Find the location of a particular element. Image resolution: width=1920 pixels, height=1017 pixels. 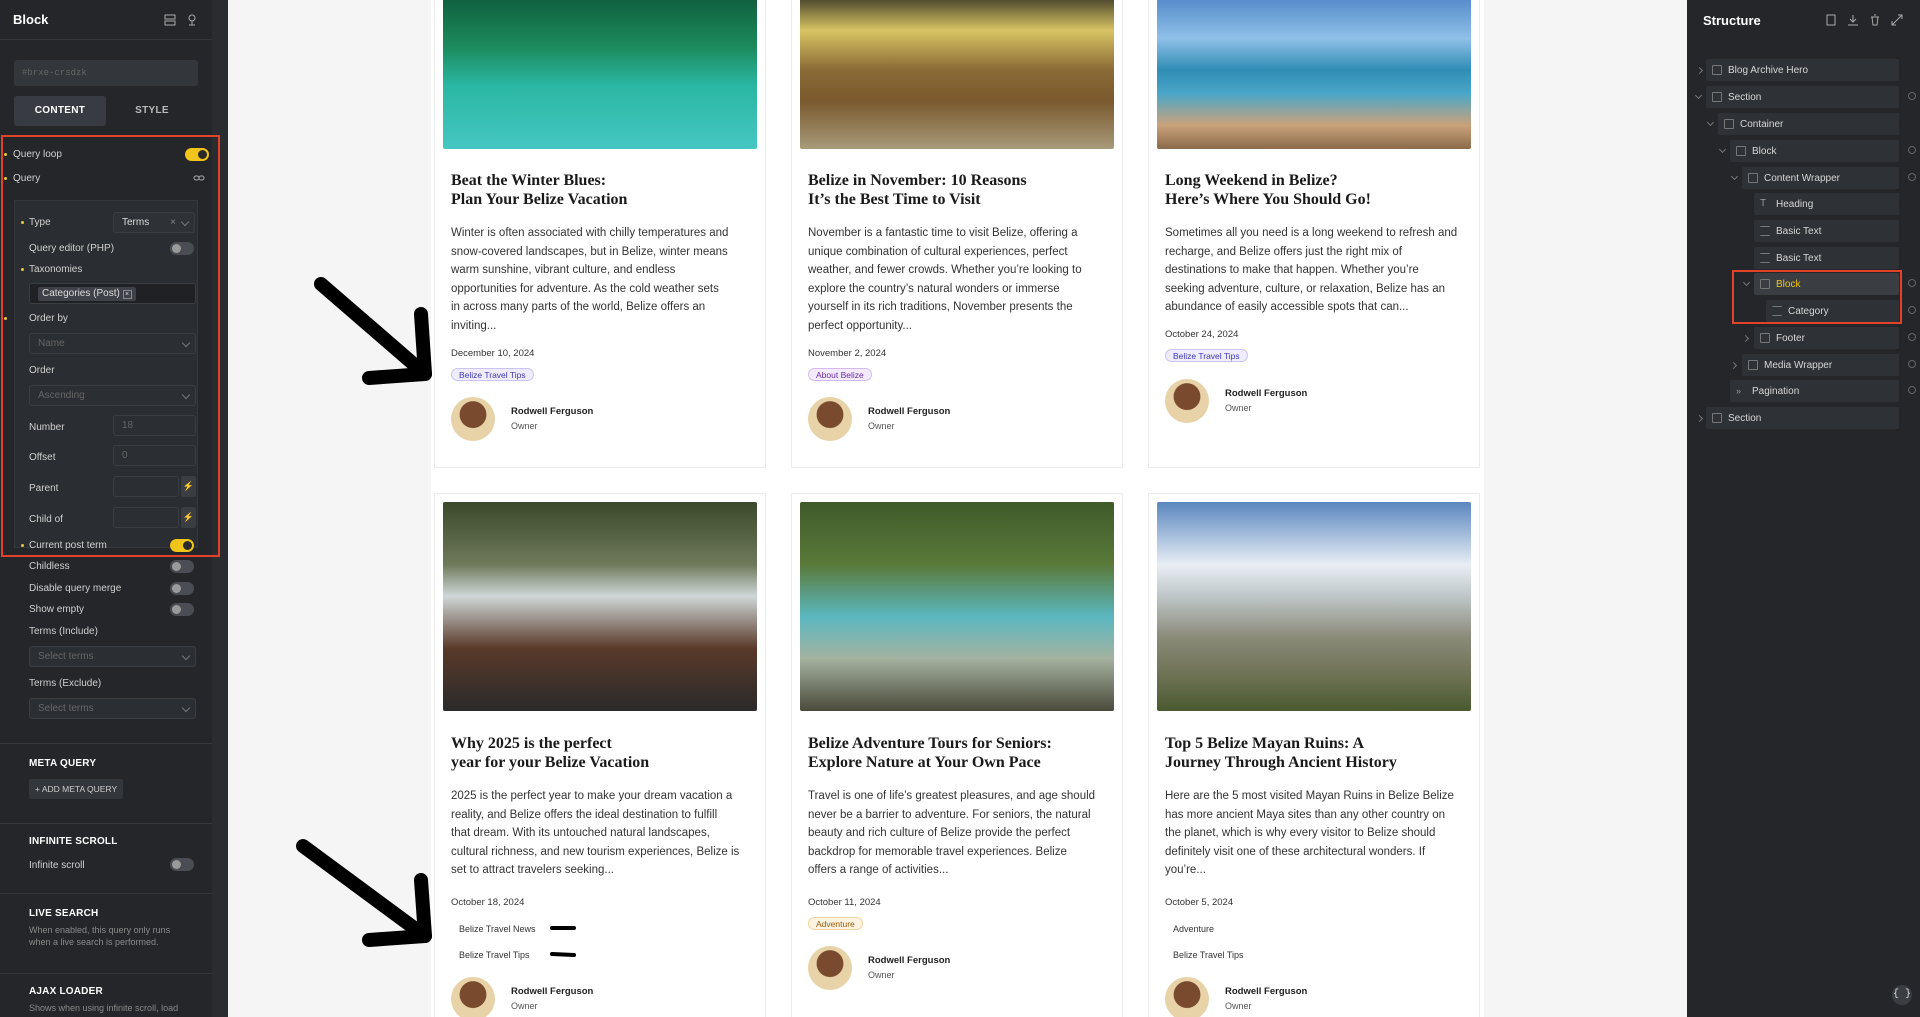

post-date: November 2, 2024 is located at coordinates (847, 353).